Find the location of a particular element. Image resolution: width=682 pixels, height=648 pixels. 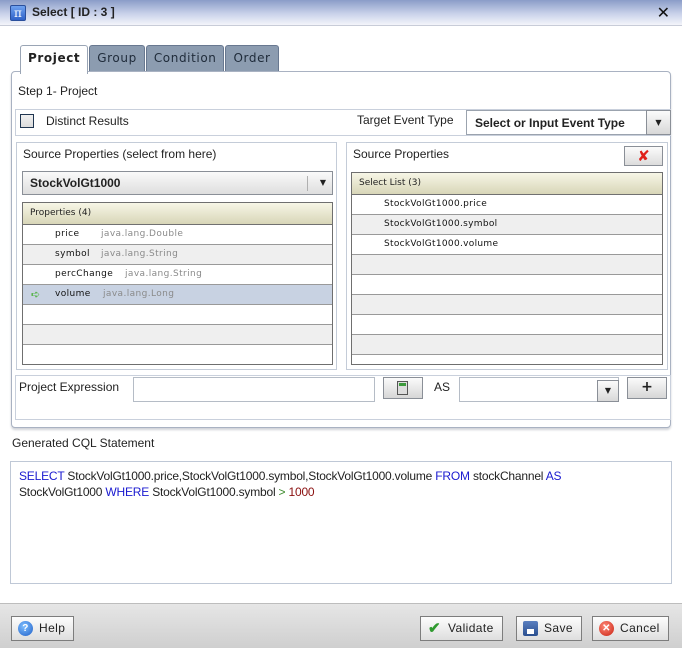

add-expression-button: + is located at coordinates (647, 388).